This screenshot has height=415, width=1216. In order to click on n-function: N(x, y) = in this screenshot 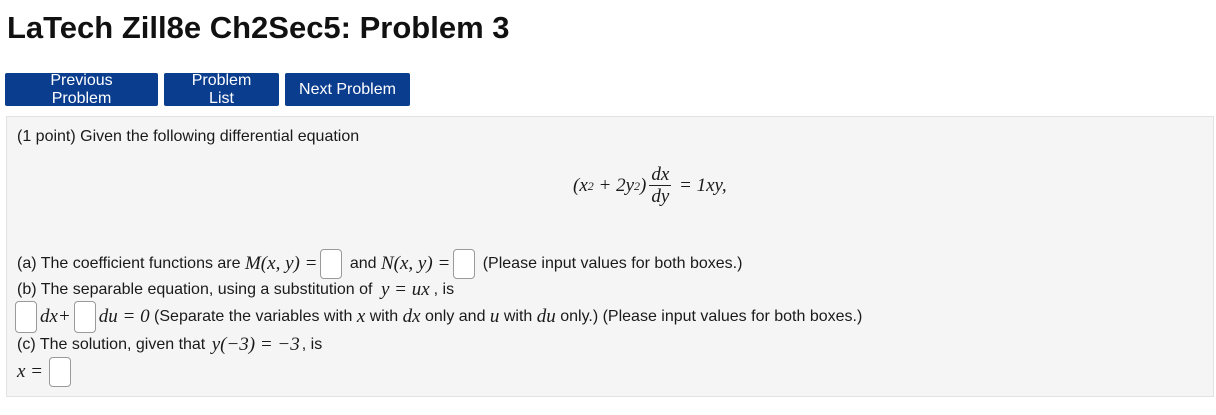, I will do `click(416, 263)`.